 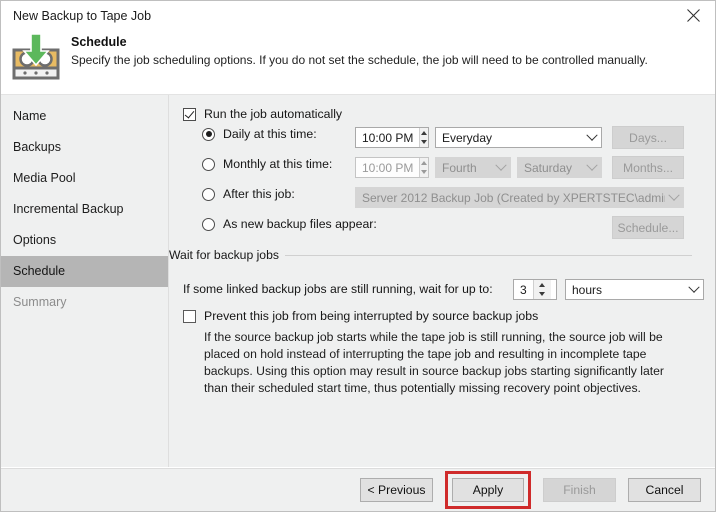 I want to click on daily-frequency-combo: Everyday, so click(x=518, y=137).